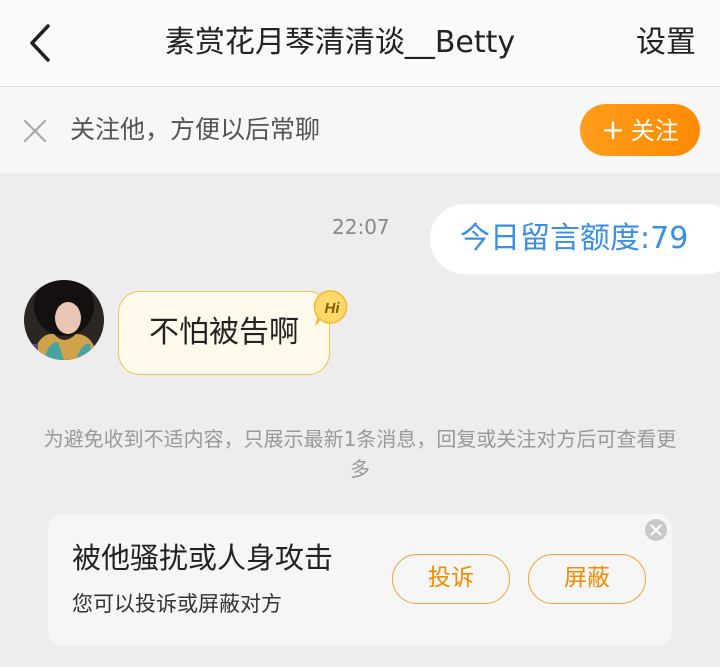  What do you see at coordinates (195, 129) in the screenshot?
I see `follow-prompt-text: 关注他，方便以后常聊` at bounding box center [195, 129].